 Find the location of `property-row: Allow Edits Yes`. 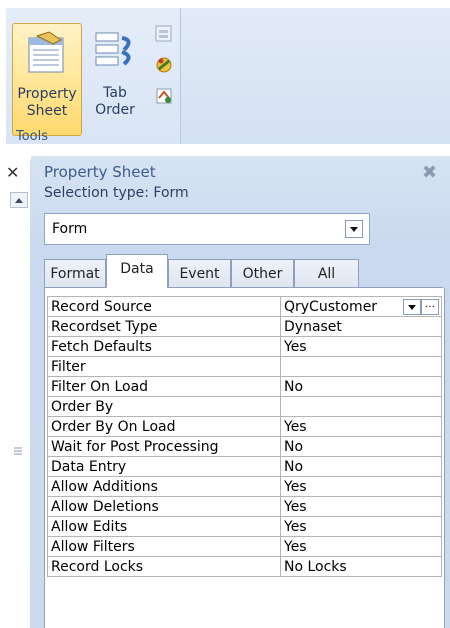

property-row: Allow Edits Yes is located at coordinates (244, 526).